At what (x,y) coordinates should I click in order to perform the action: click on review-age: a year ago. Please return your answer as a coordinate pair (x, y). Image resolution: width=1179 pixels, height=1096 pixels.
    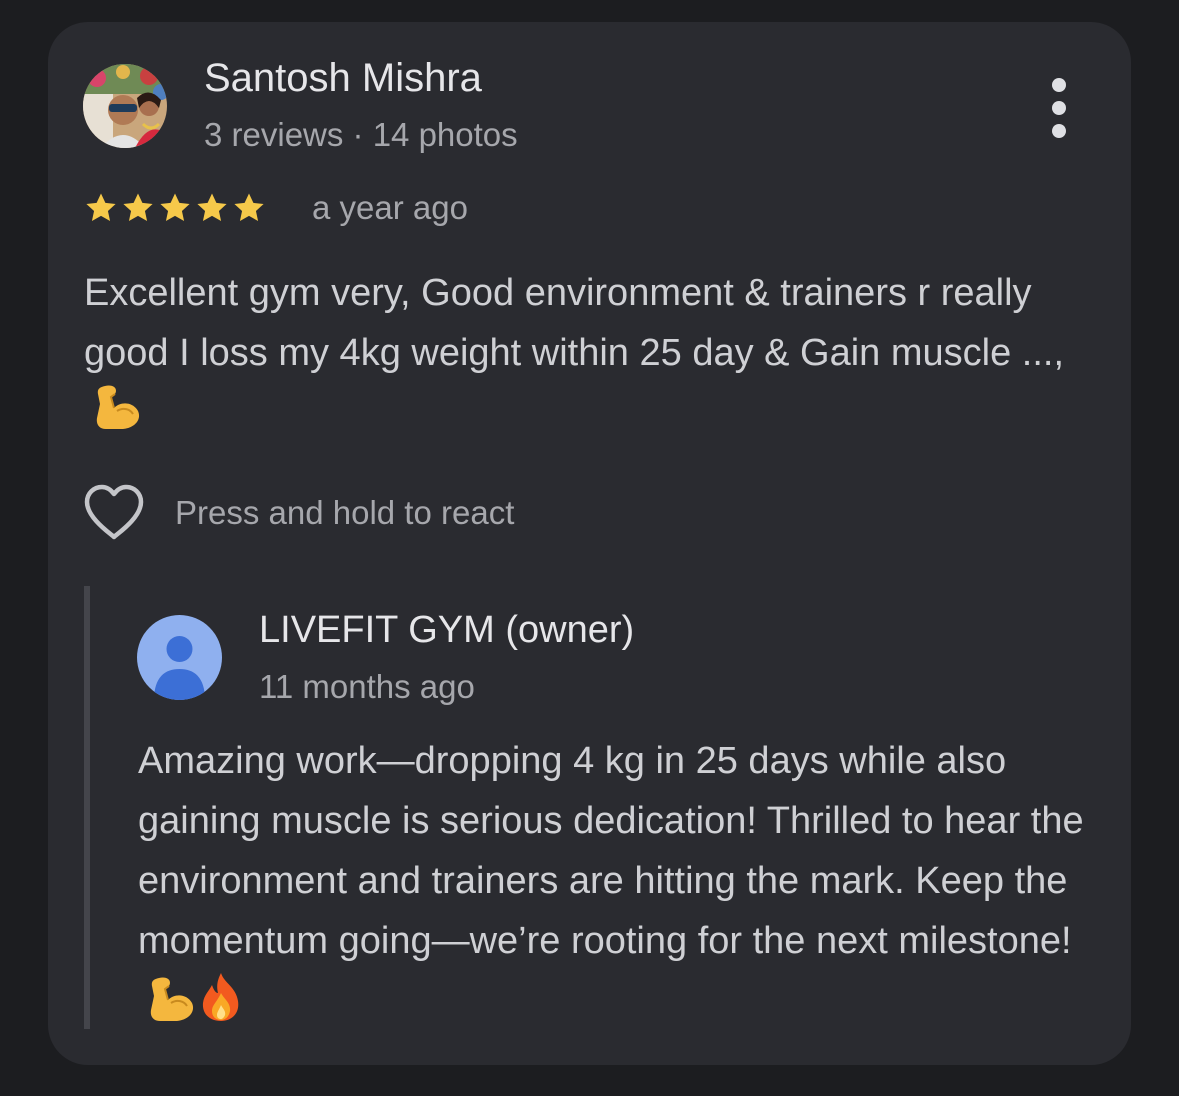
    Looking at the image, I should click on (390, 207).